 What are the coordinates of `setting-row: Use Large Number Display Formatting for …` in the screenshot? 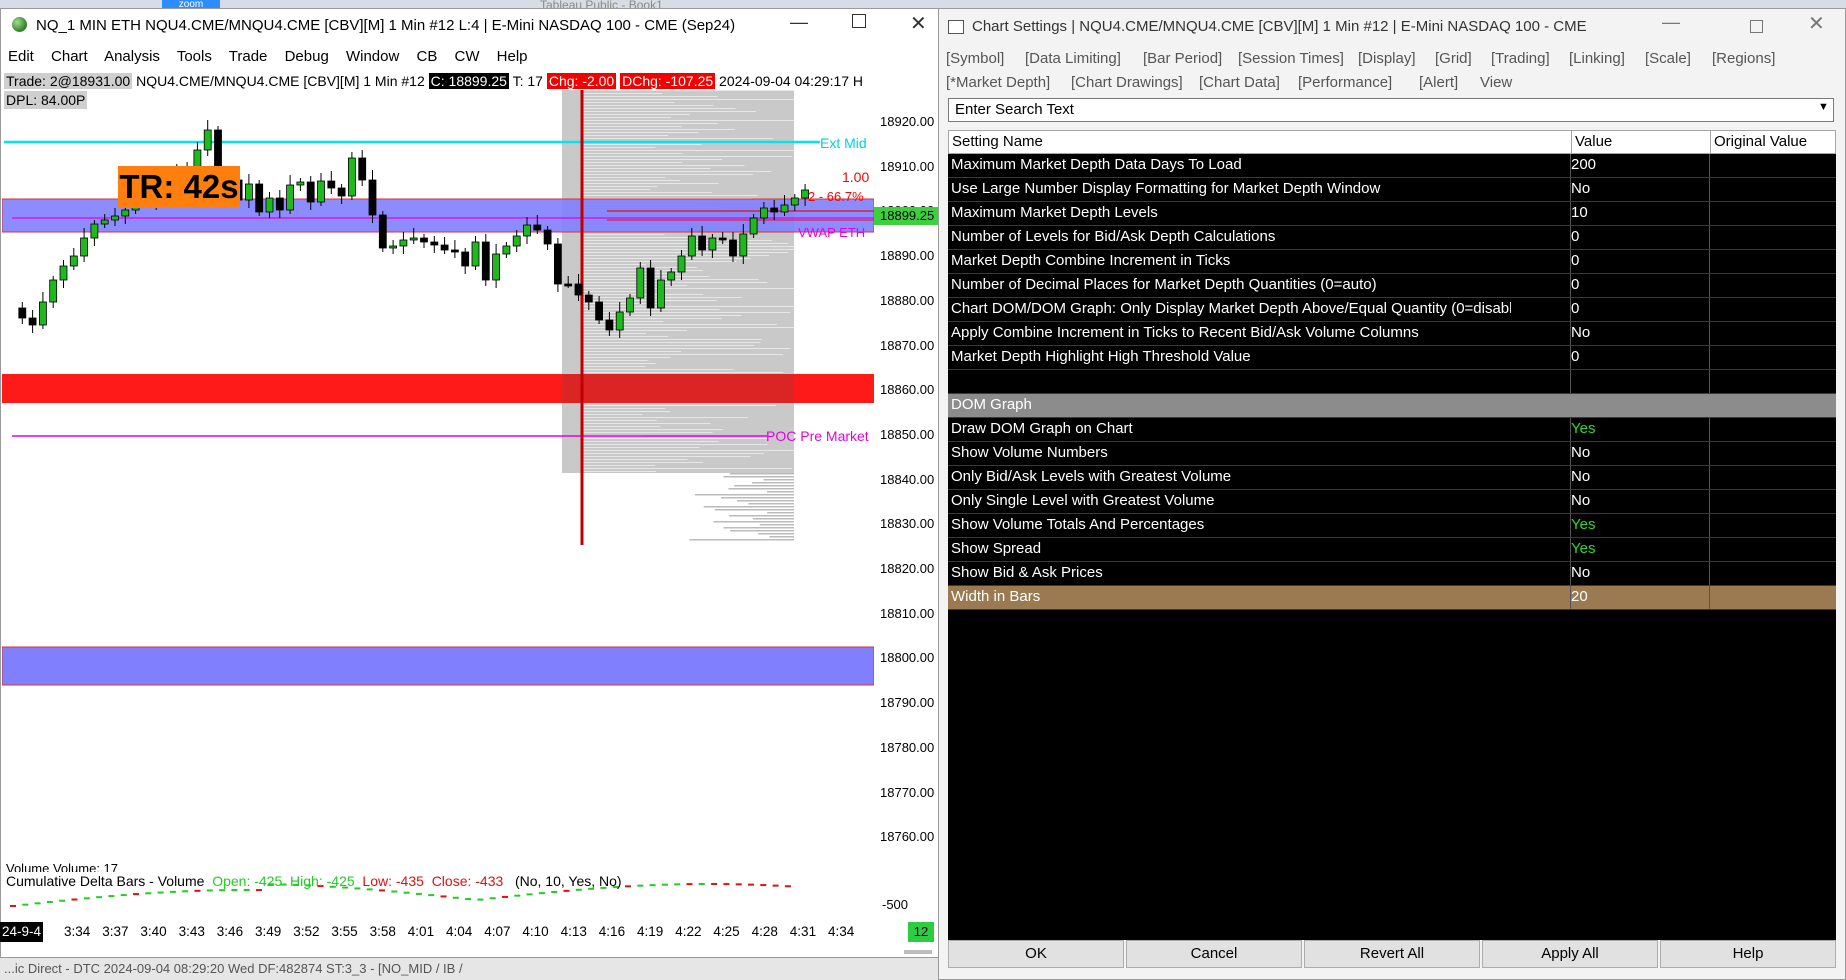 It's located at (1392, 190).